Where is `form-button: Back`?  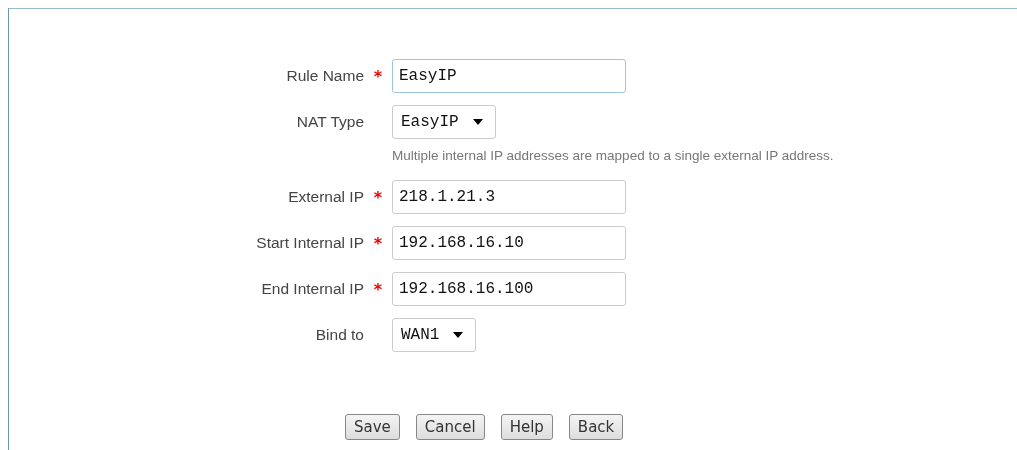 form-button: Back is located at coordinates (596, 427).